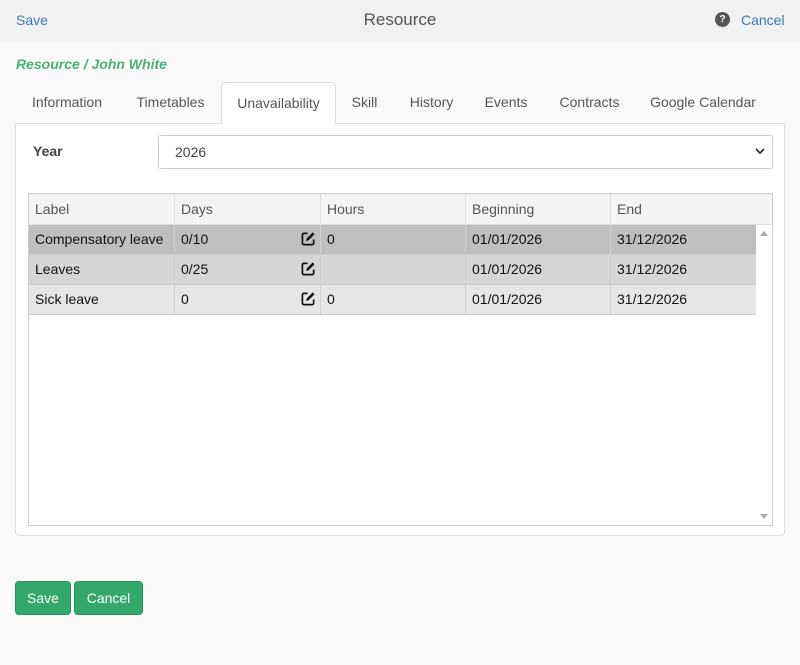 This screenshot has width=800, height=665. I want to click on top-bar: Save Resource ? Cancel, so click(400, 21).